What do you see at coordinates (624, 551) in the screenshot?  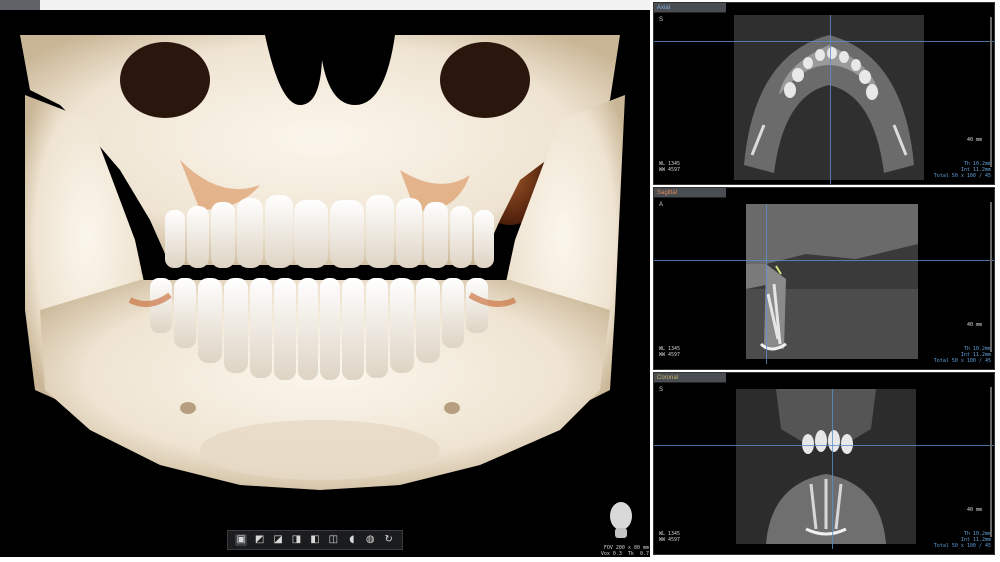 I see `fov-info-text: FOV 200 x 80 mm Vox 0.3 Tk 0.7` at bounding box center [624, 551].